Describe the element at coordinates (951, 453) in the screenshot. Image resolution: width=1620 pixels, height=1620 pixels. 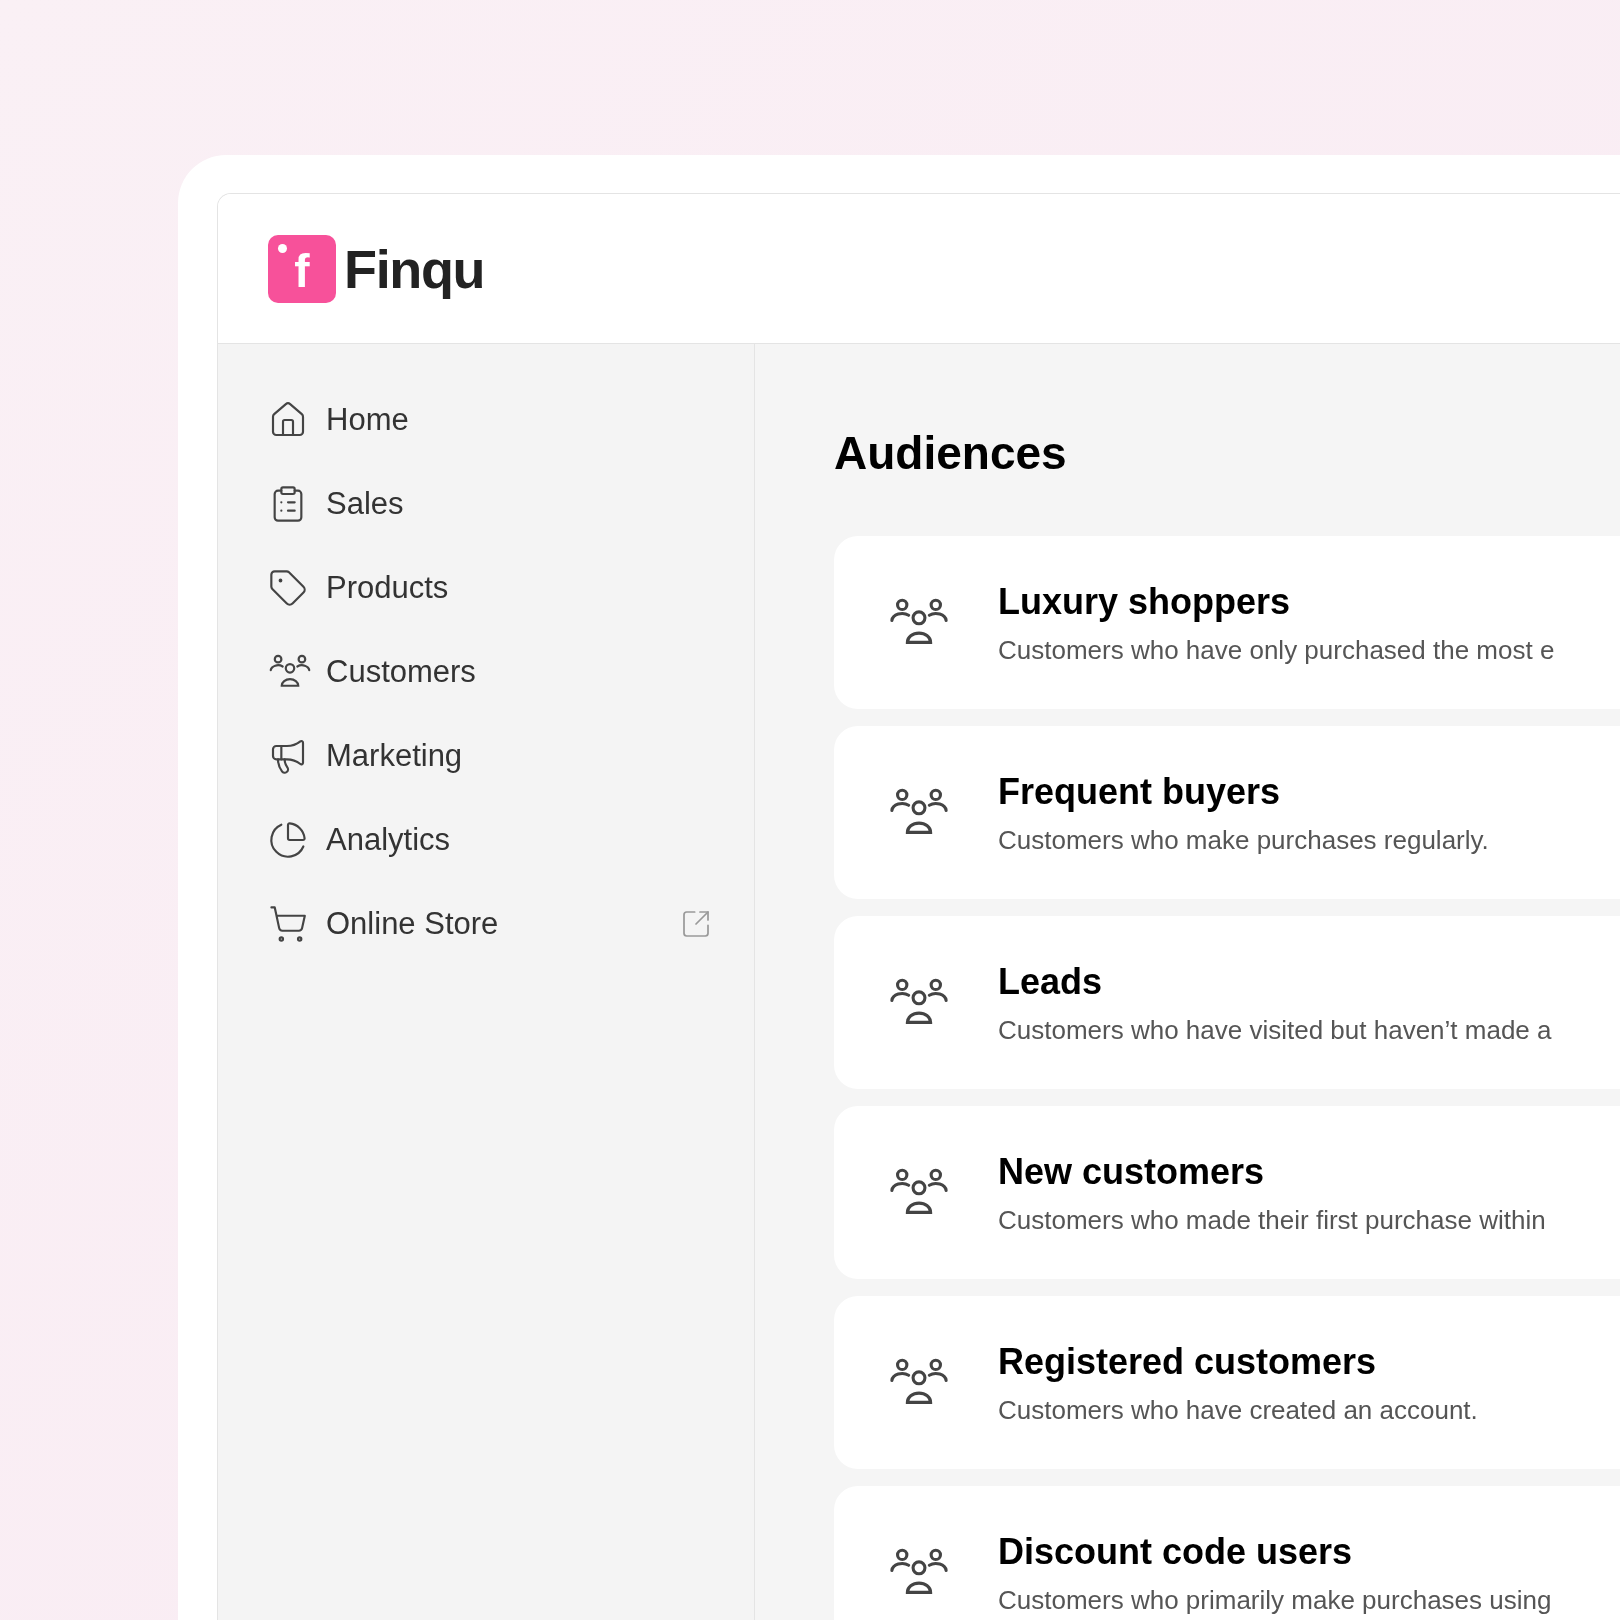
I see `page-title: Audiences` at that location.